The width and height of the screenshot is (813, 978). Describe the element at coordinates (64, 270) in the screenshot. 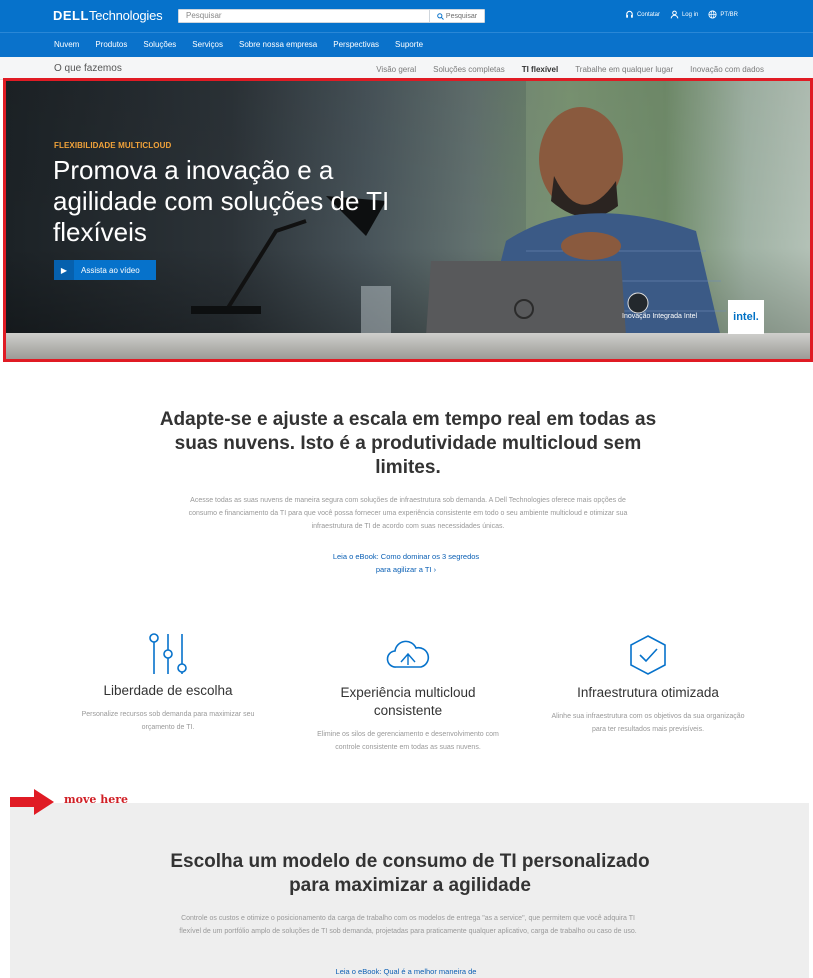

I see `play-icon: ▶` at that location.